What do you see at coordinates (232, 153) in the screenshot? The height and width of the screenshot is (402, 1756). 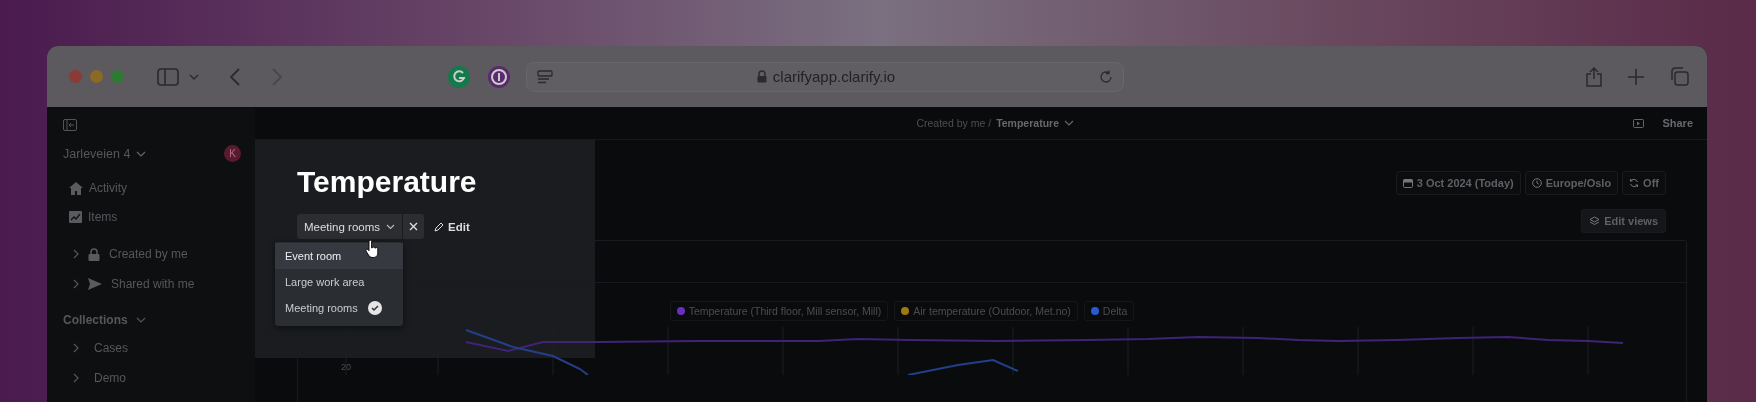 I see `user-avatar: K` at bounding box center [232, 153].